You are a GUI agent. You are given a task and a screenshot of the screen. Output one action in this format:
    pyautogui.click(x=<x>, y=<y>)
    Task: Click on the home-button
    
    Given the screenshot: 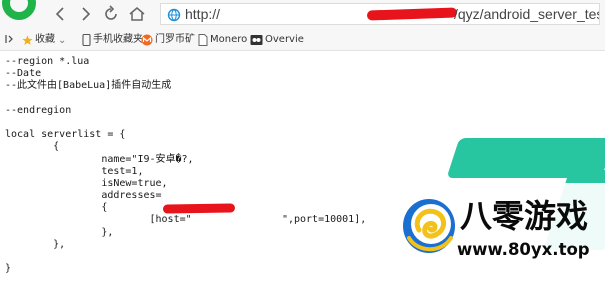 What is the action you would take?
    pyautogui.click(x=137, y=14)
    